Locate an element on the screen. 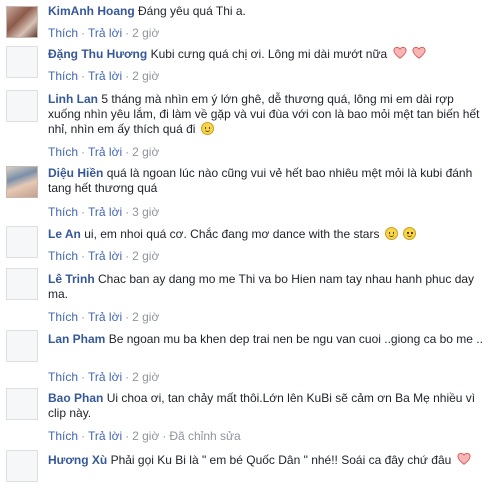  commenter-name: Diệu Hiền is located at coordinates (75, 173).